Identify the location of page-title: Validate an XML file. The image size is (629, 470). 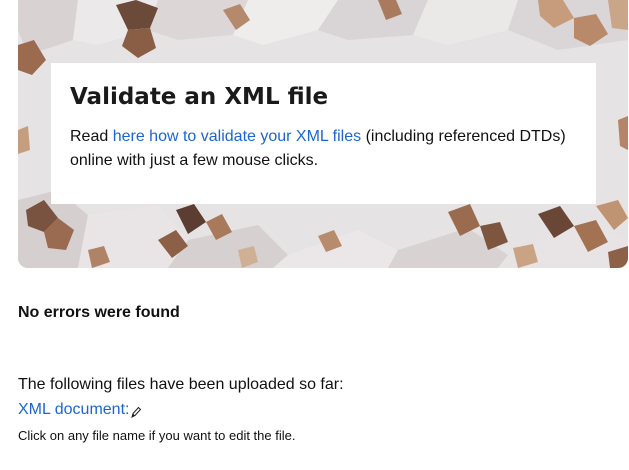
(199, 97).